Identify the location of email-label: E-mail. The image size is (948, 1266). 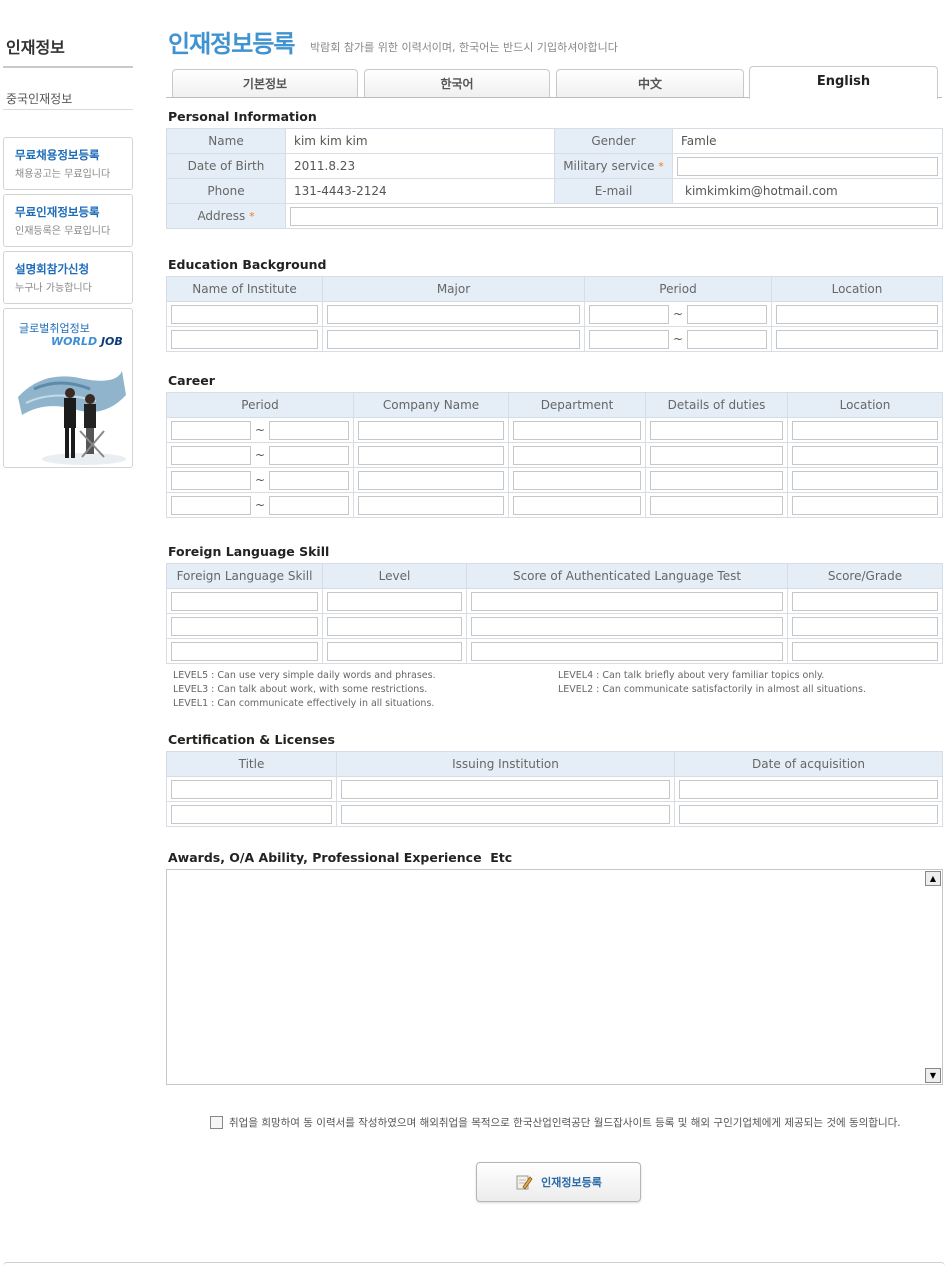
(613, 191).